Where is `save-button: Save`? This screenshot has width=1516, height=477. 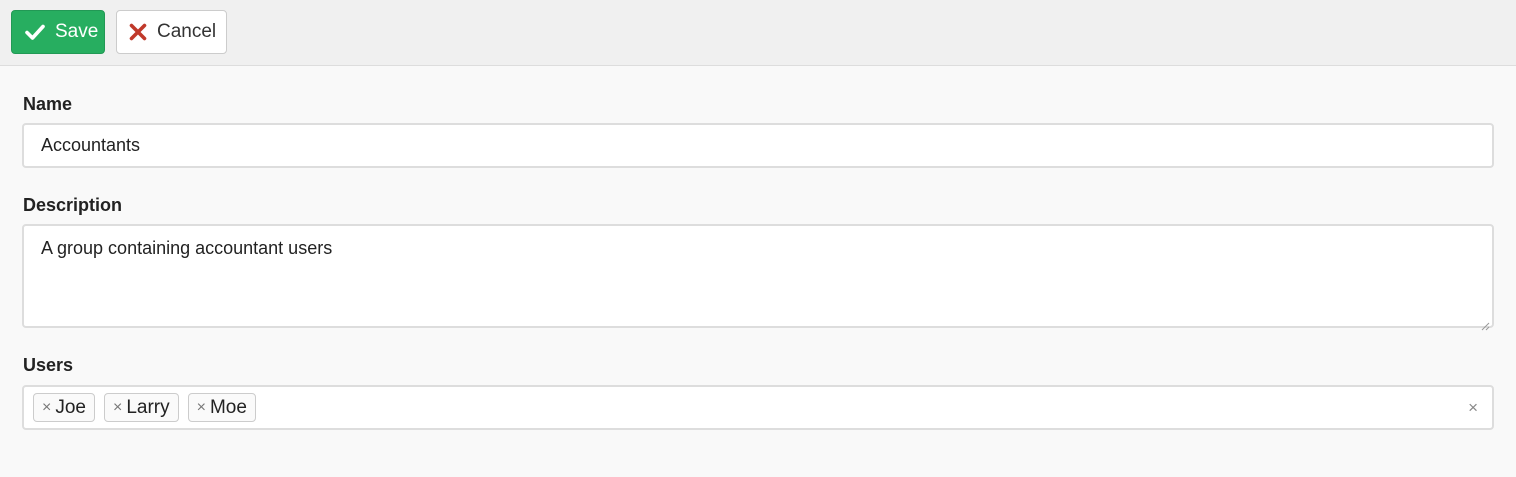 save-button: Save is located at coordinates (58, 32).